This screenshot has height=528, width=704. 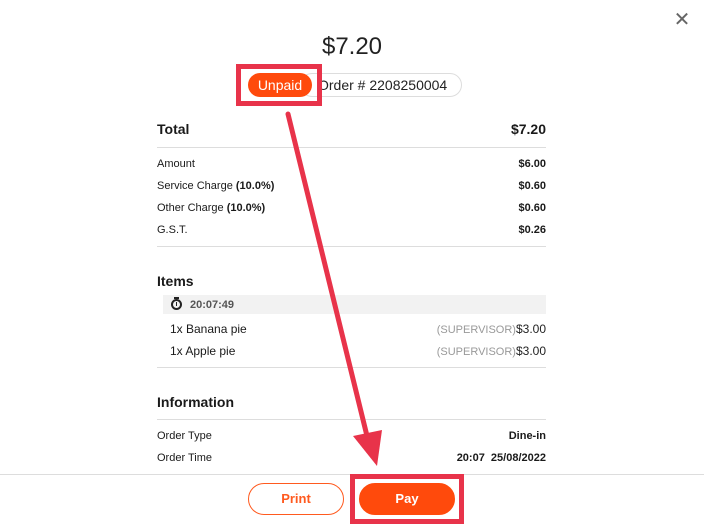 What do you see at coordinates (203, 351) in the screenshot?
I see `item-name: 1x Apple pie` at bounding box center [203, 351].